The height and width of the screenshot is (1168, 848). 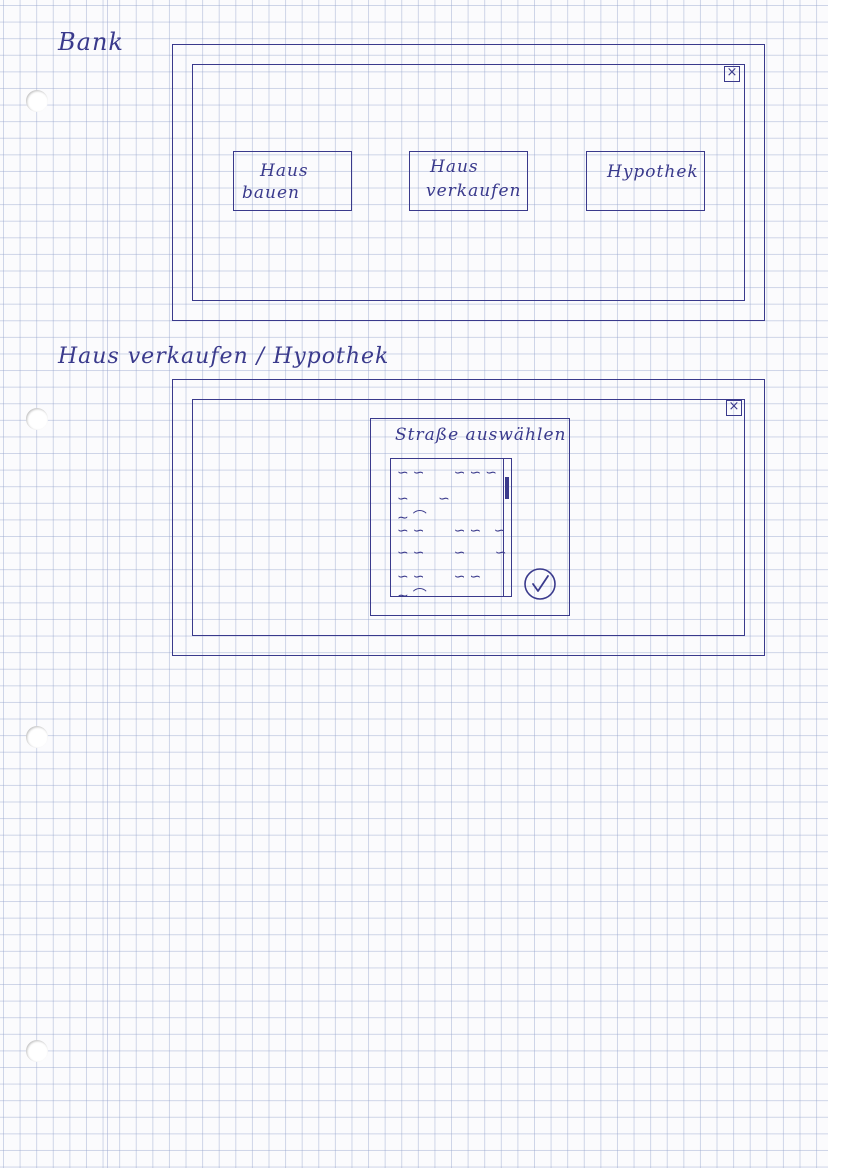 What do you see at coordinates (481, 435) in the screenshot?
I see `dialog-title: Straße auswählen` at bounding box center [481, 435].